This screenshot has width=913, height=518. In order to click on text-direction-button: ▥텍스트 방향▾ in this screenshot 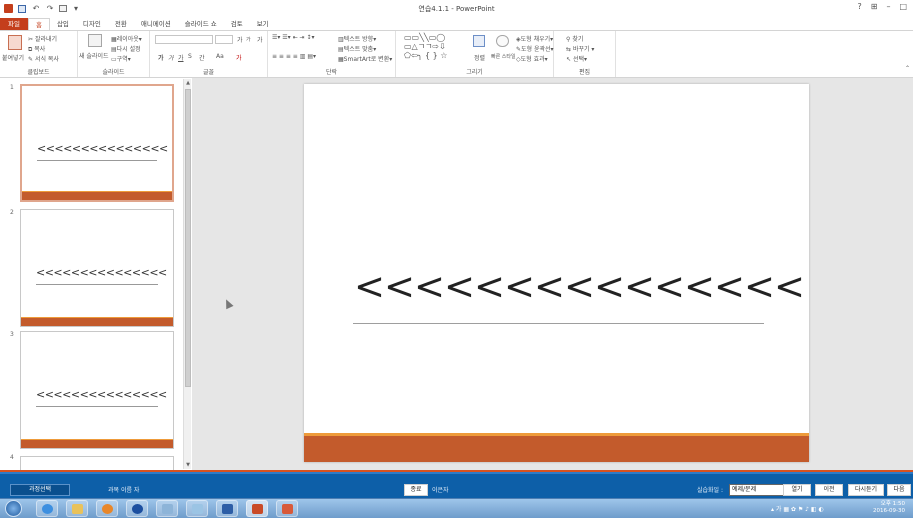, I will do `click(357, 38)`.